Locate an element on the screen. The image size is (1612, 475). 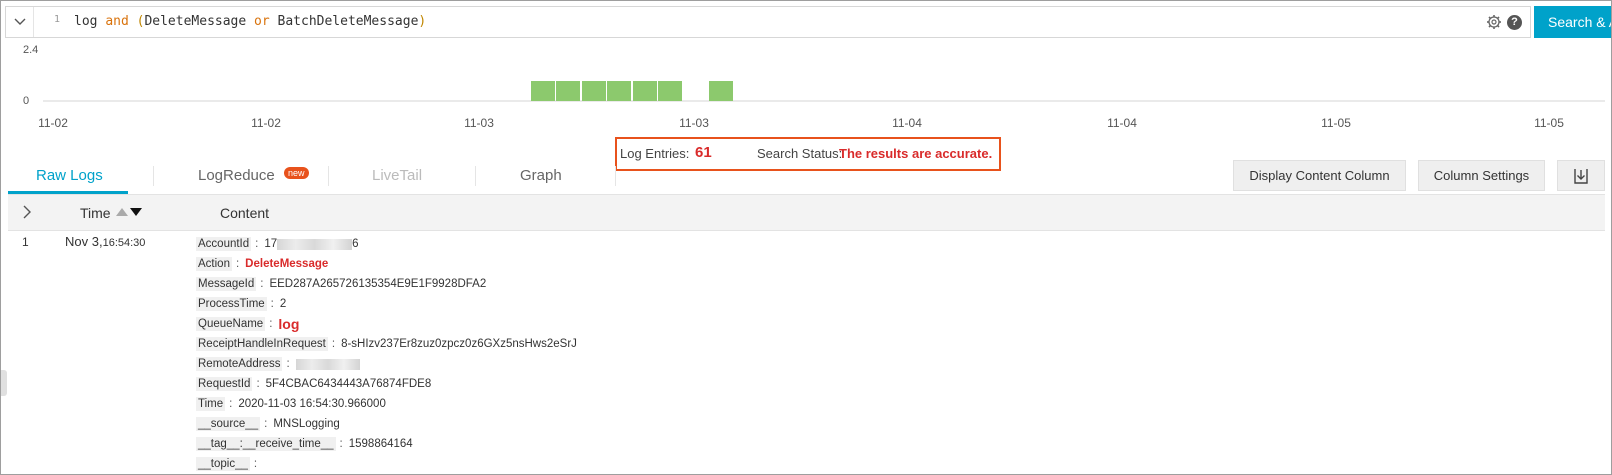
field-value-suffix: 6 is located at coordinates (355, 244).